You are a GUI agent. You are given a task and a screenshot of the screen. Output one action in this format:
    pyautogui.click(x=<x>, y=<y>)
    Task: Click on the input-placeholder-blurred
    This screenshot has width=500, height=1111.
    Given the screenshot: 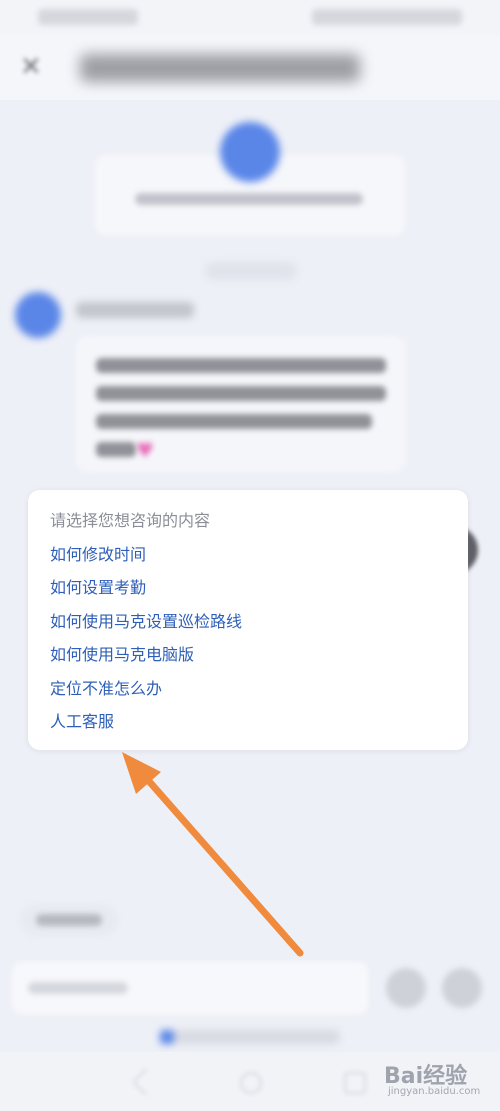 What is the action you would take?
    pyautogui.click(x=78, y=988)
    